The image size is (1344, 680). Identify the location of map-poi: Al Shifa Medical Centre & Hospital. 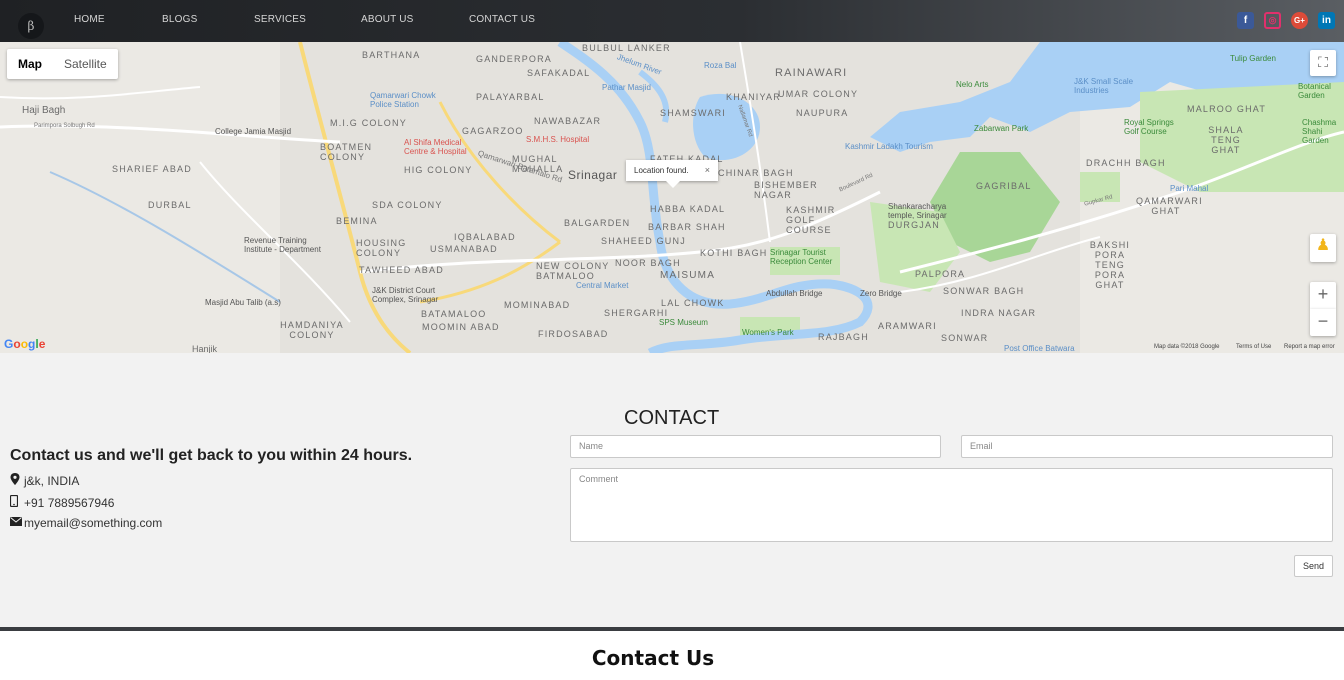
(439, 147).